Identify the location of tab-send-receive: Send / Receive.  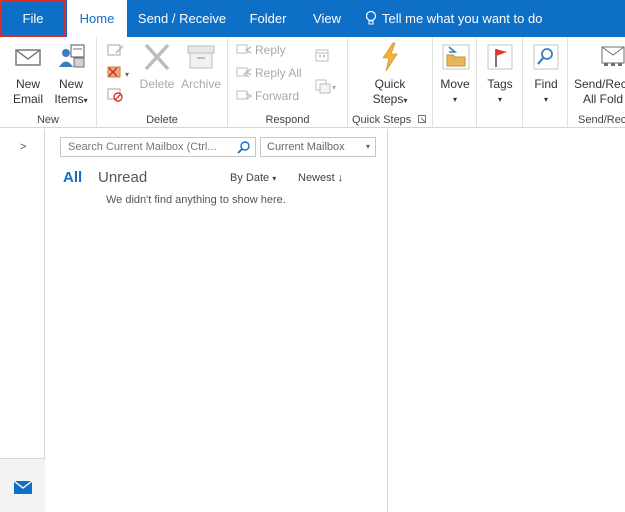
(182, 18).